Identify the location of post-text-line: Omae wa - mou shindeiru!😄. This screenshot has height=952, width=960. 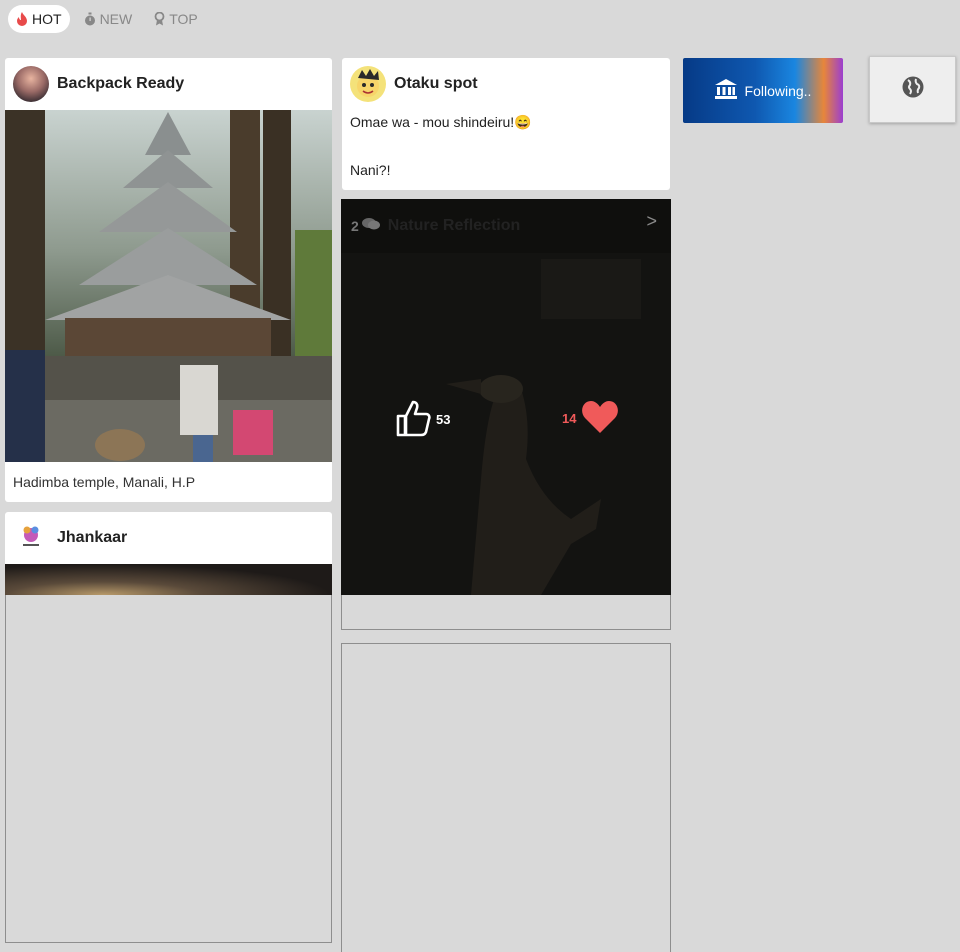
(441, 122).